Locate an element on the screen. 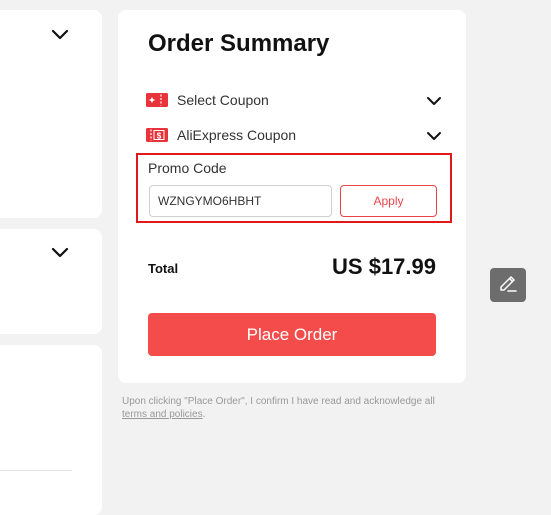 The width and height of the screenshot is (551, 515). edit-button is located at coordinates (508, 285).